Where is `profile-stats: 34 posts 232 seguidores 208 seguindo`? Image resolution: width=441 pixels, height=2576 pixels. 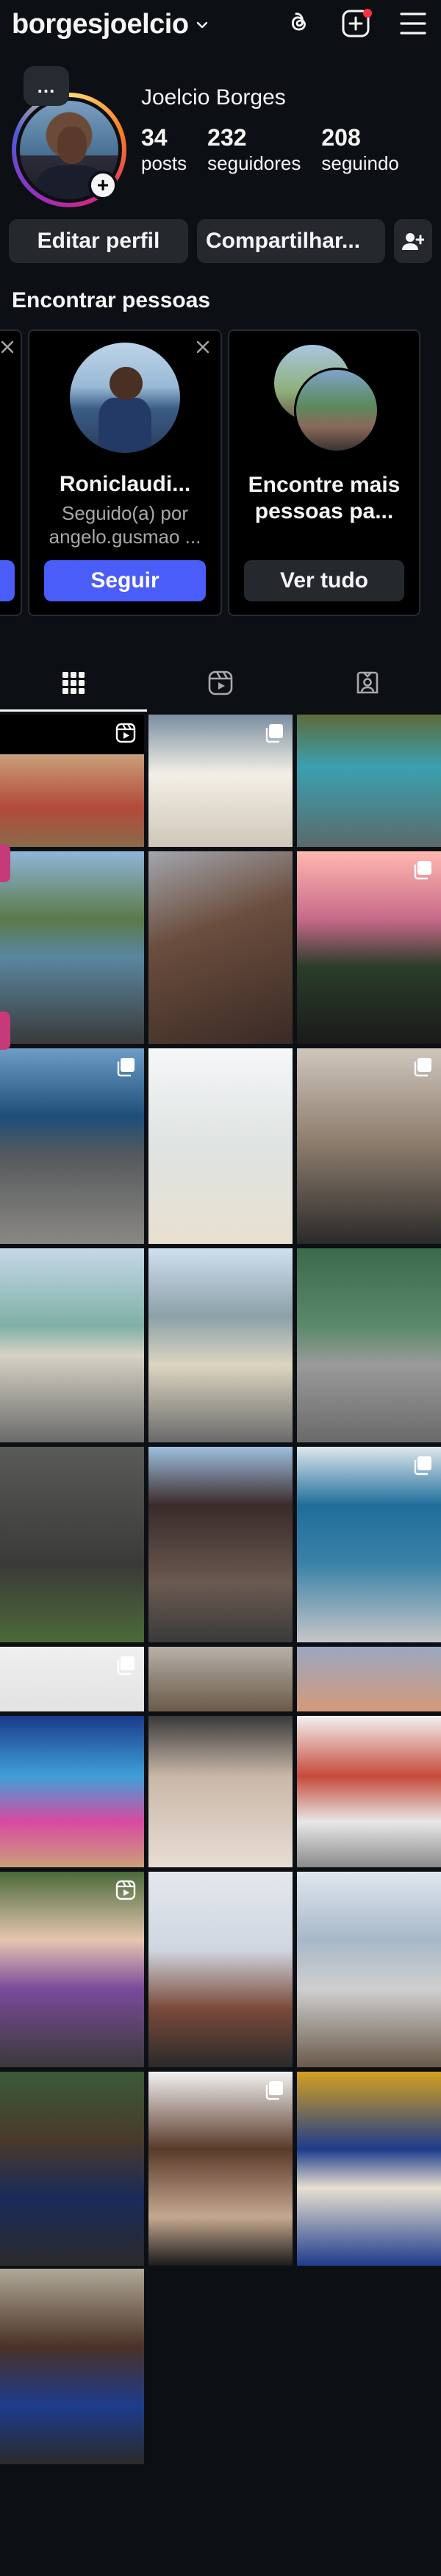 profile-stats: 34 posts 232 seguidores 208 seguindo is located at coordinates (270, 149).